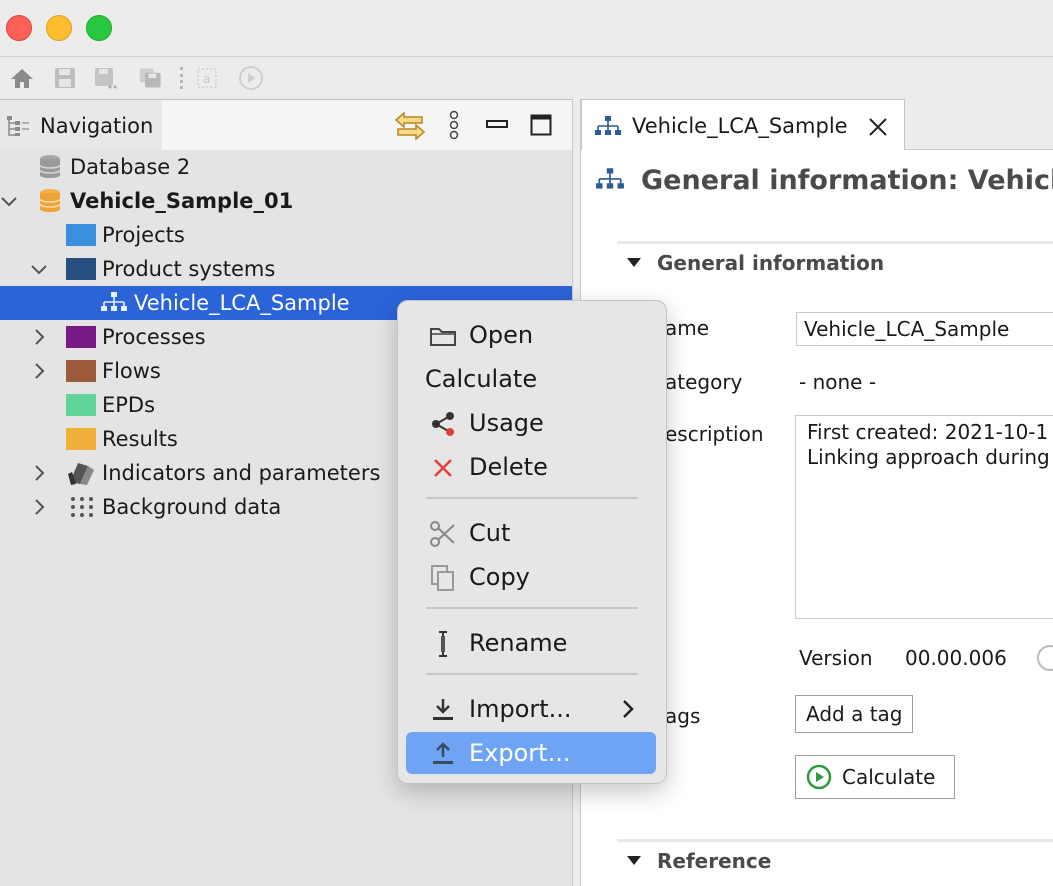 The height and width of the screenshot is (886, 1053). I want to click on text-cursor-icon, so click(443, 644).